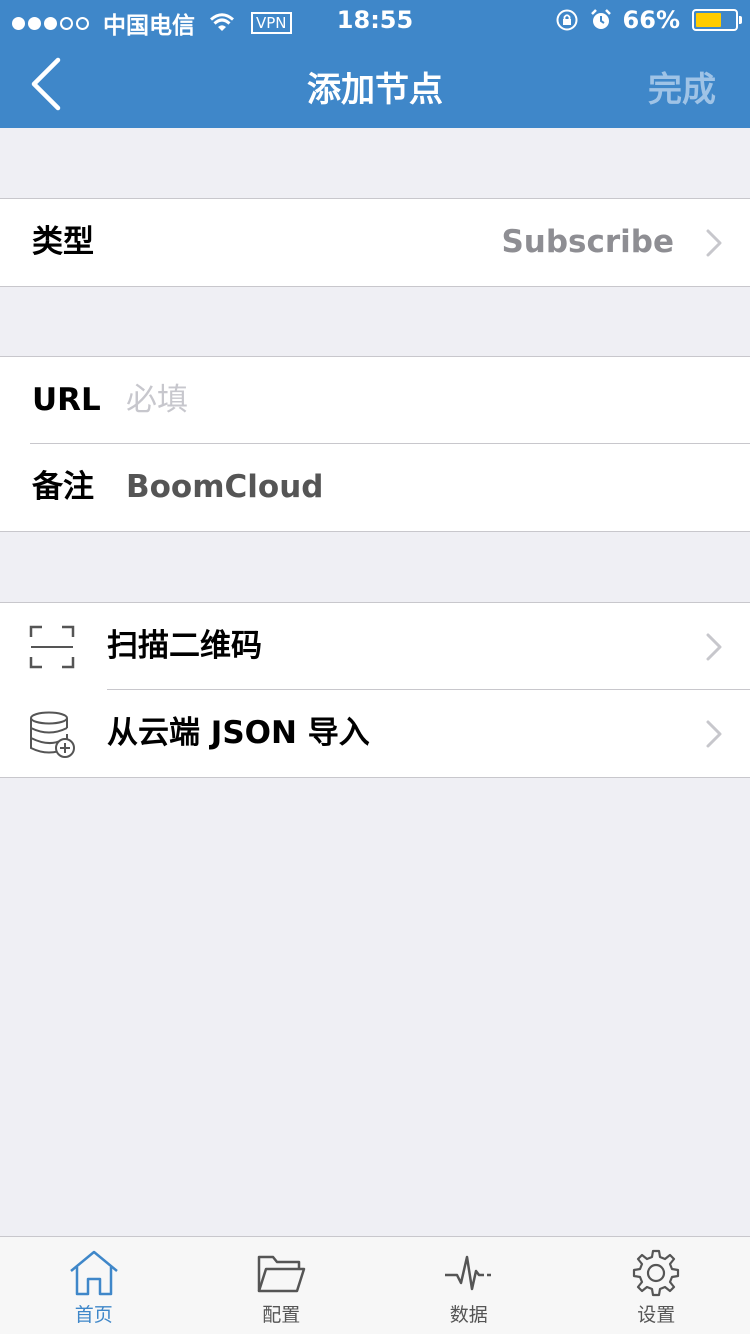 This screenshot has width=750, height=1334. What do you see at coordinates (52, 647) in the screenshot?
I see `scan-qr-icon` at bounding box center [52, 647].